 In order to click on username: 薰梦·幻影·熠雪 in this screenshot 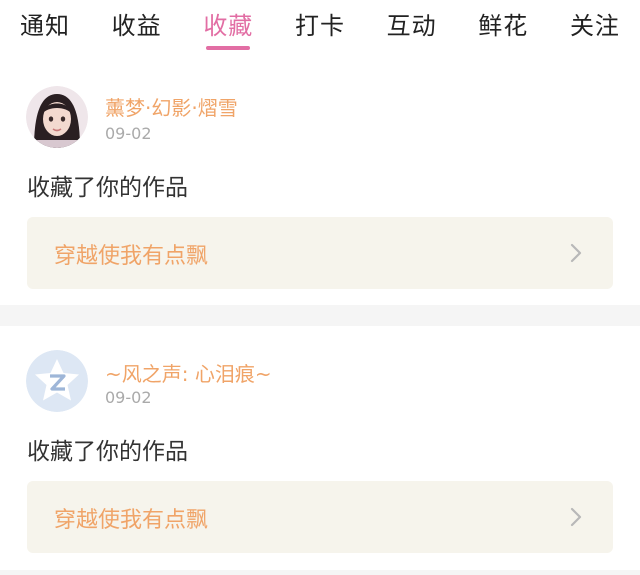, I will do `click(171, 106)`.